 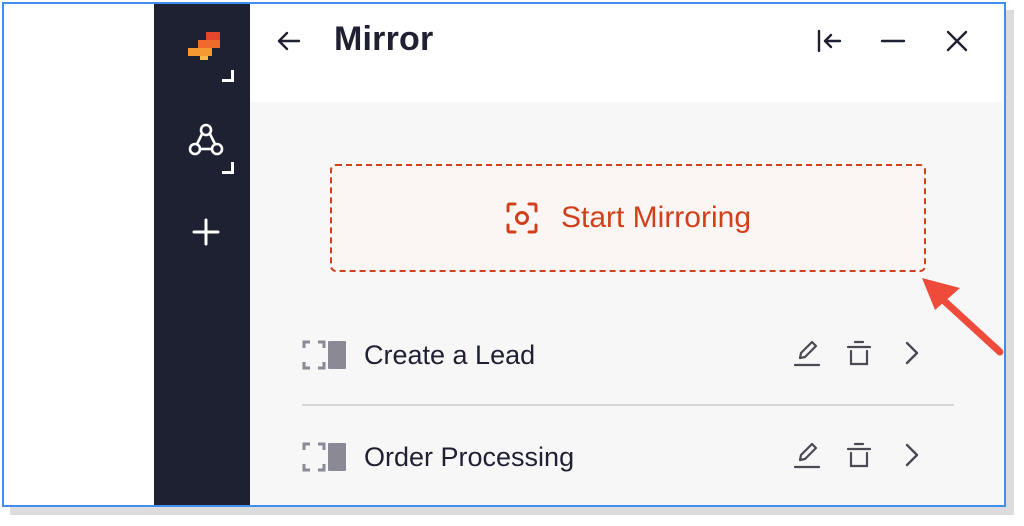 I want to click on close-icon, so click(x=957, y=41).